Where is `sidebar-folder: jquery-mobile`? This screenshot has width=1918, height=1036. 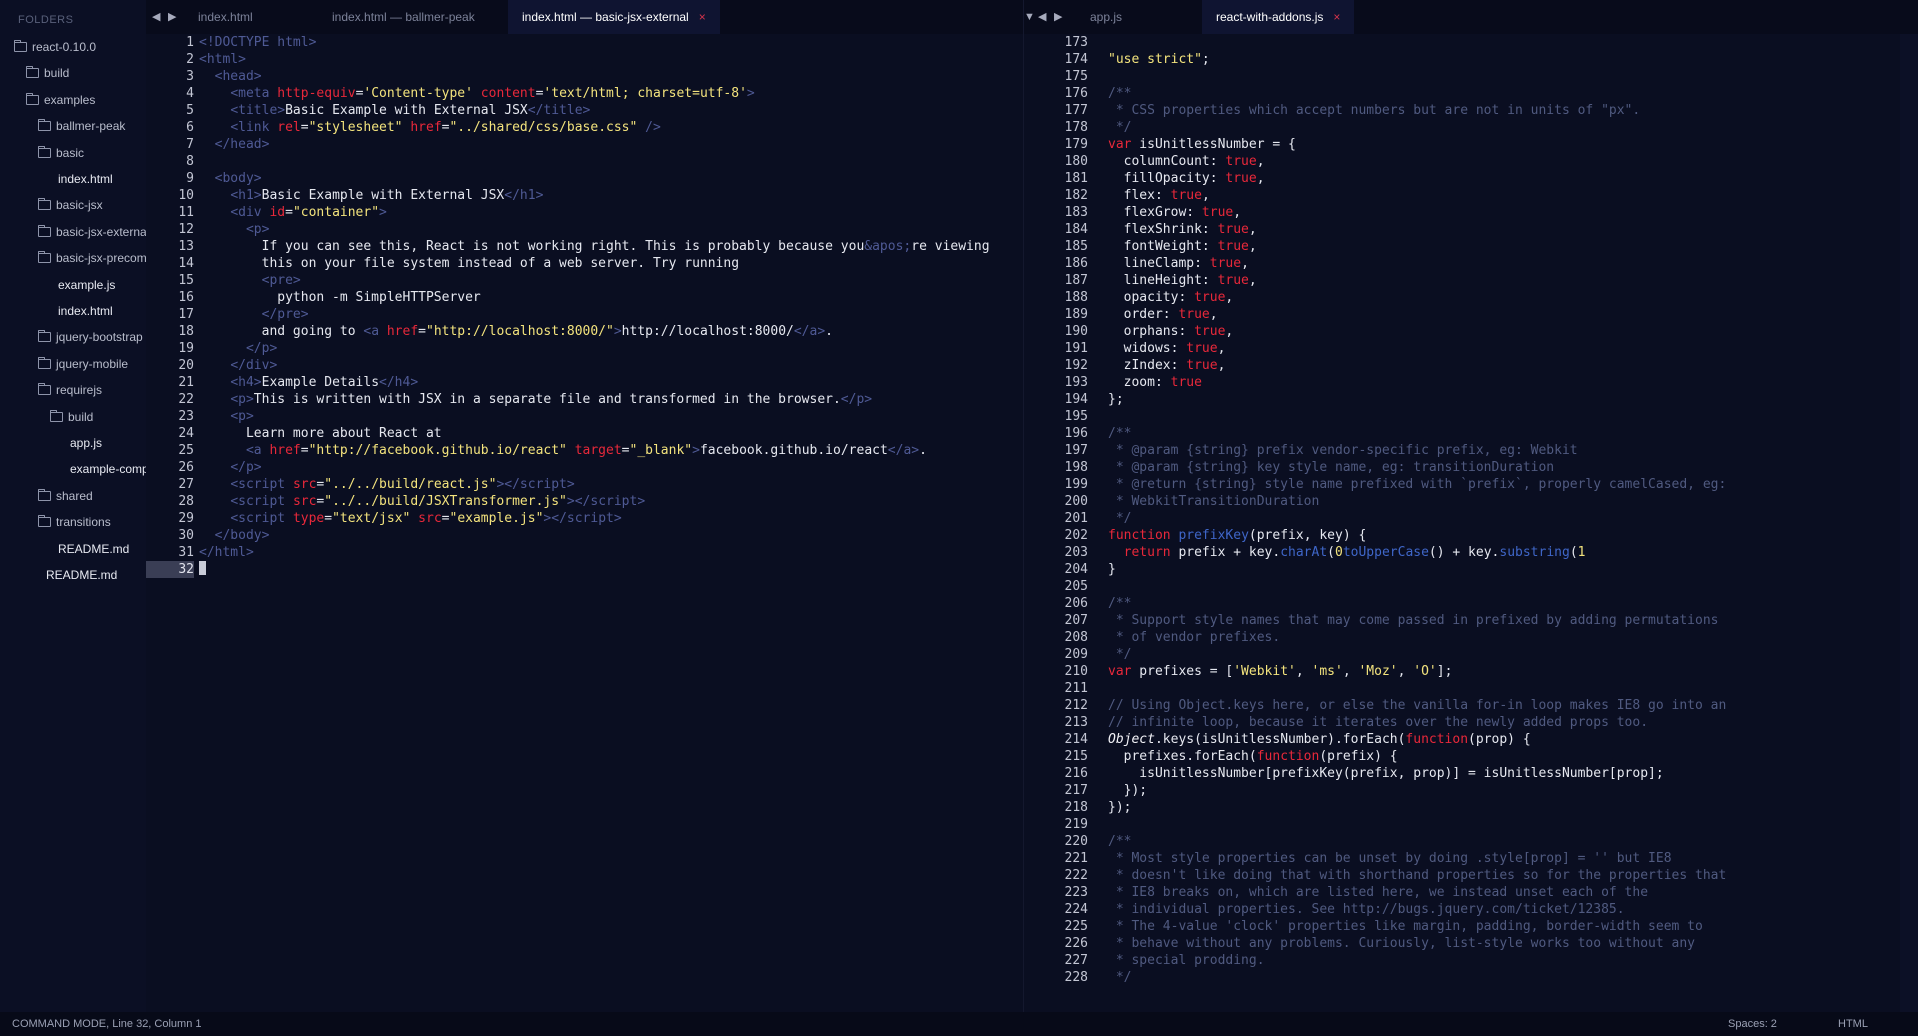 sidebar-folder: jquery-mobile is located at coordinates (83, 364).